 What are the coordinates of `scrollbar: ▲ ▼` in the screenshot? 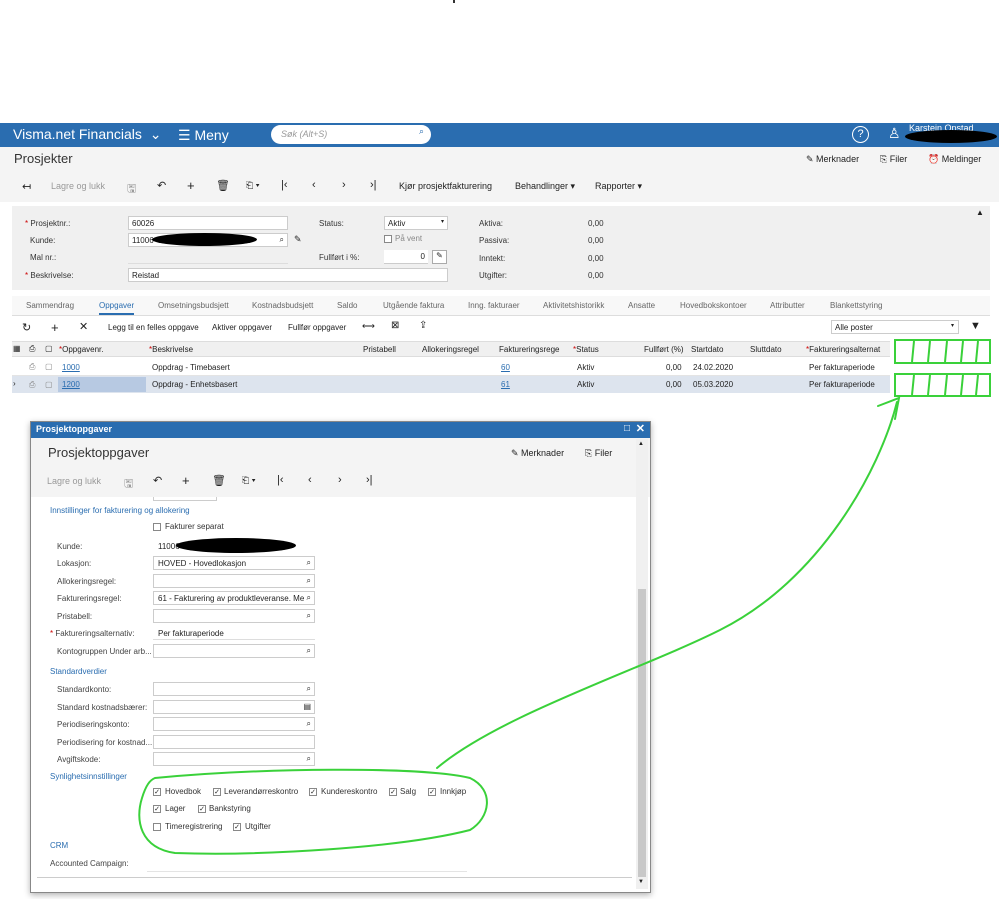 It's located at (642, 664).